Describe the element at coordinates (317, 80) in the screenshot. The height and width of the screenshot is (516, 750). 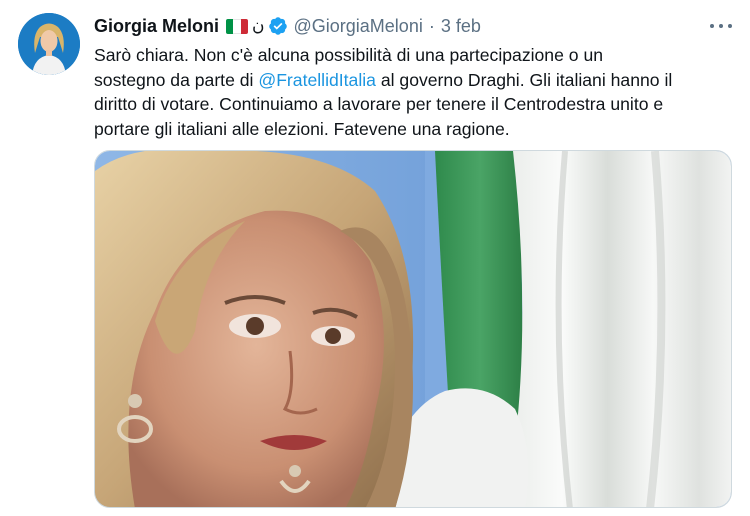
I see `mention-link: @FratellidItalia` at that location.